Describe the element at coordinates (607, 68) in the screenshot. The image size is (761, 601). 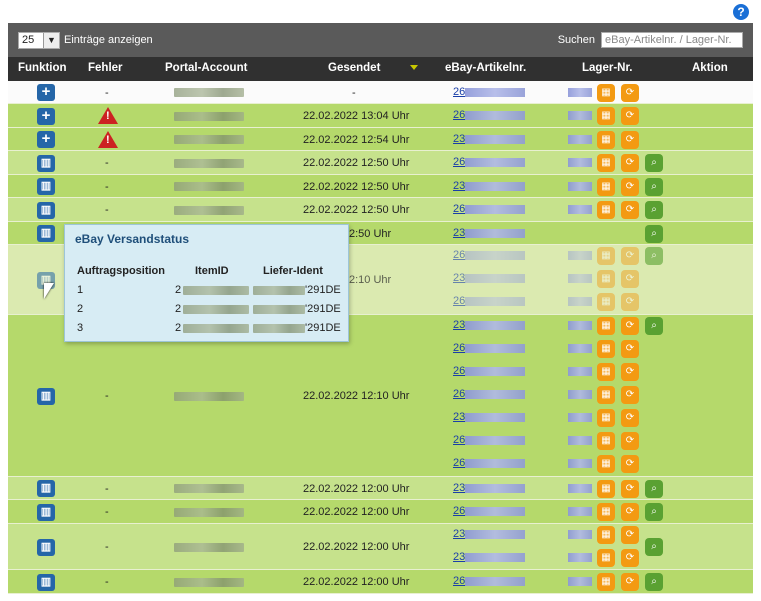
I see `col-lager-nr: Lager-Nr.` at that location.